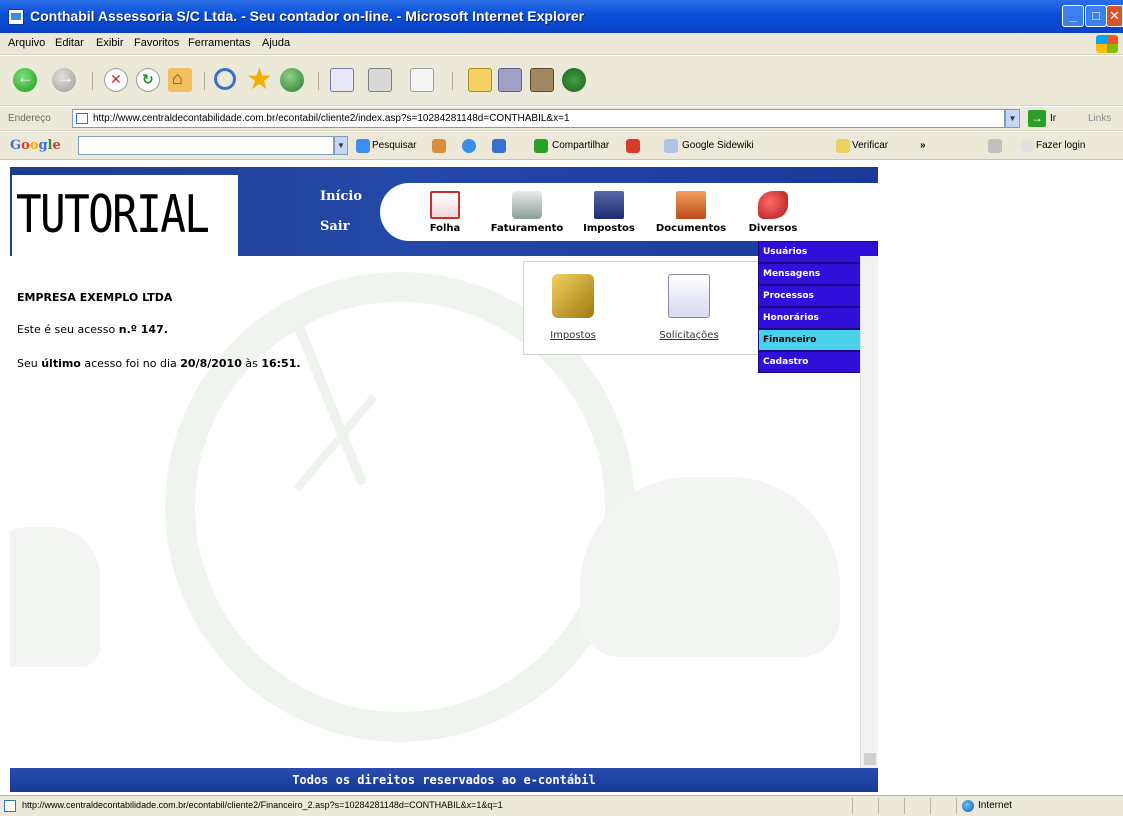  Describe the element at coordinates (870, 145) in the screenshot. I see `check-button: Verificar` at that location.